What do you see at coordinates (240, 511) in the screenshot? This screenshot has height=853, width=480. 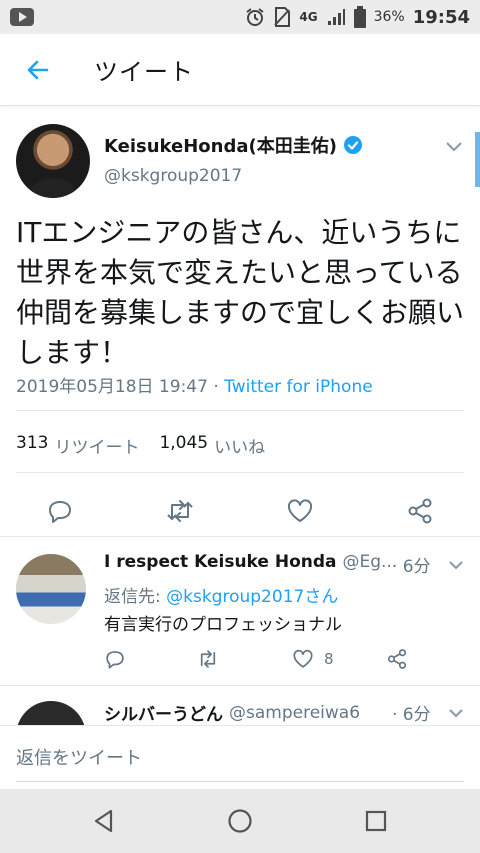 I see `tweet-actions` at bounding box center [240, 511].